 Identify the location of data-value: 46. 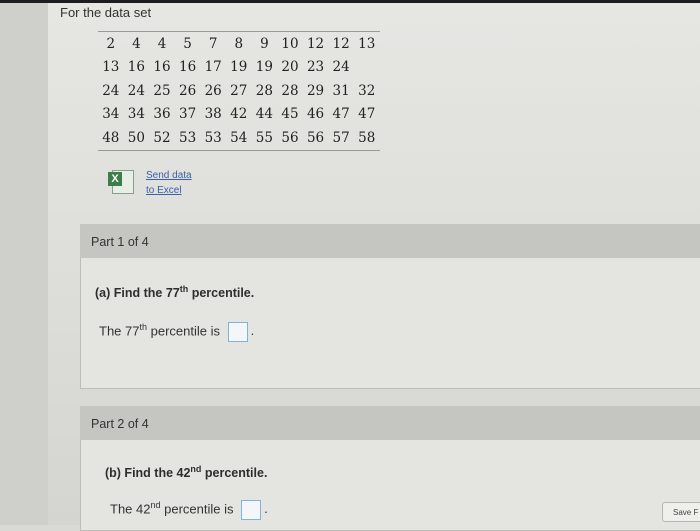
(315, 114).